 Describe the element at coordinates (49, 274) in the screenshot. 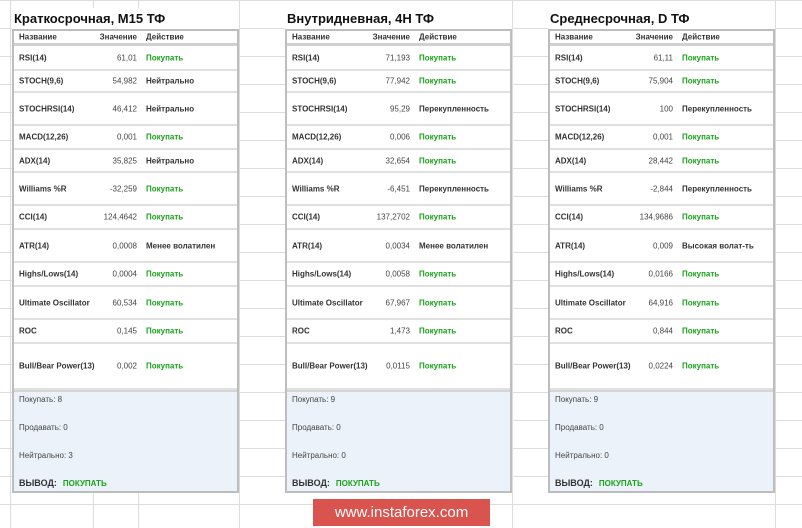

I see `indicator-name: Highs/Lows(14)` at that location.